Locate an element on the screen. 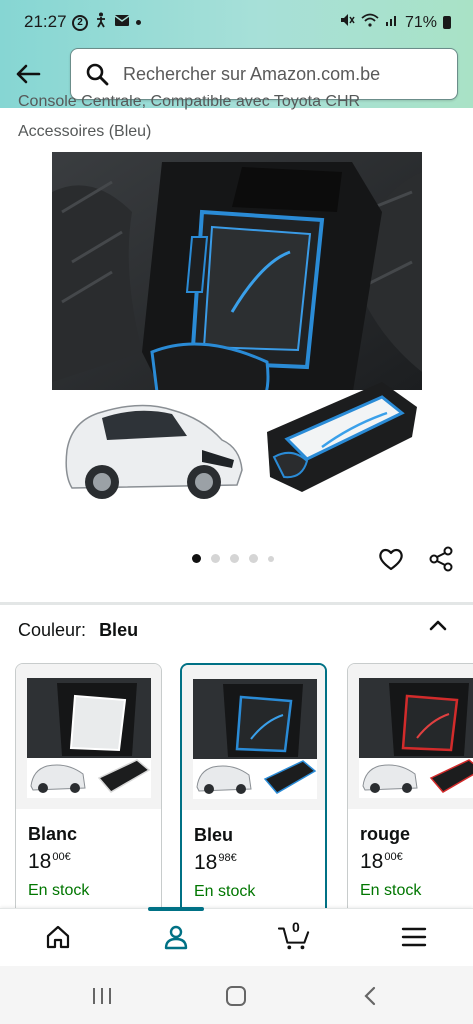 The height and width of the screenshot is (1024, 473). wishlist-heart-button is located at coordinates (391, 559).